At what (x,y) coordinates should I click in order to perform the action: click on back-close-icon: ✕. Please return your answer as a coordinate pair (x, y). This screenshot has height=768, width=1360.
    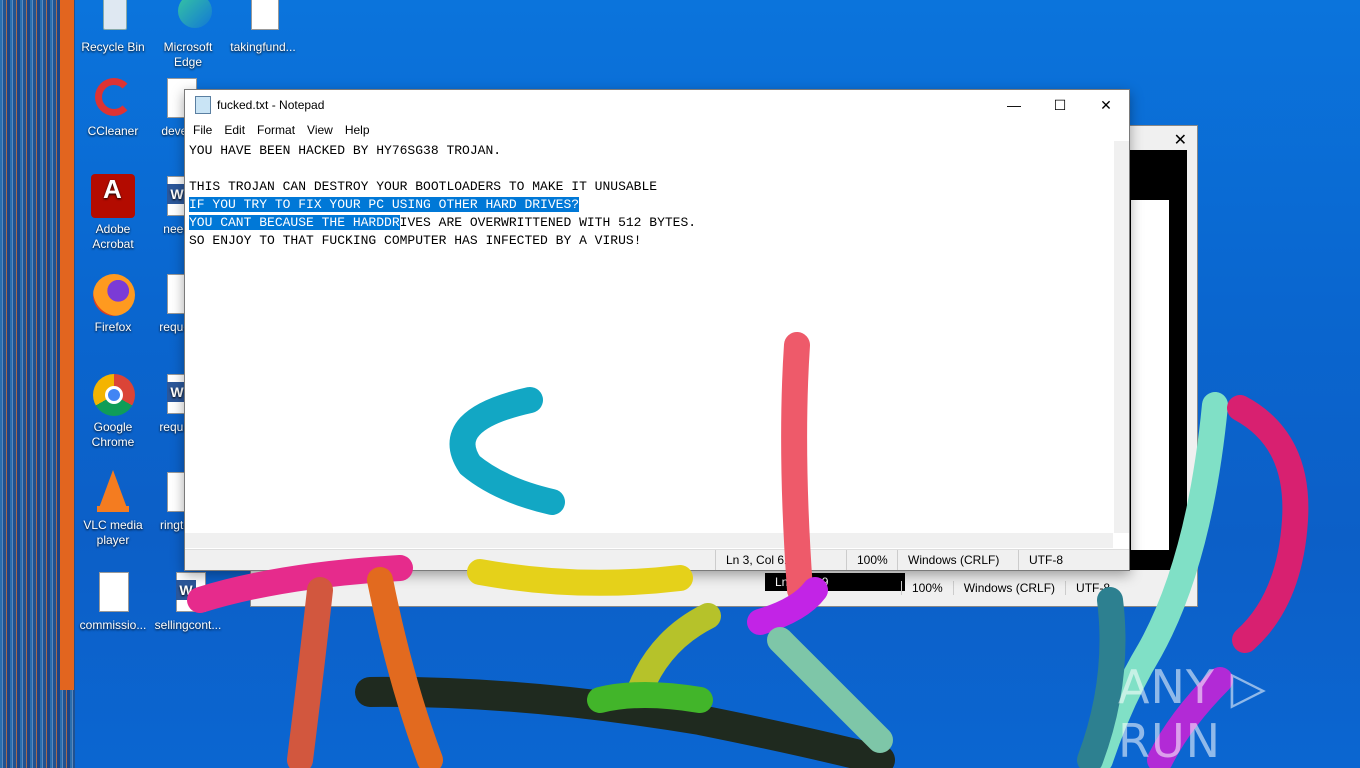
    Looking at the image, I should click on (1180, 140).